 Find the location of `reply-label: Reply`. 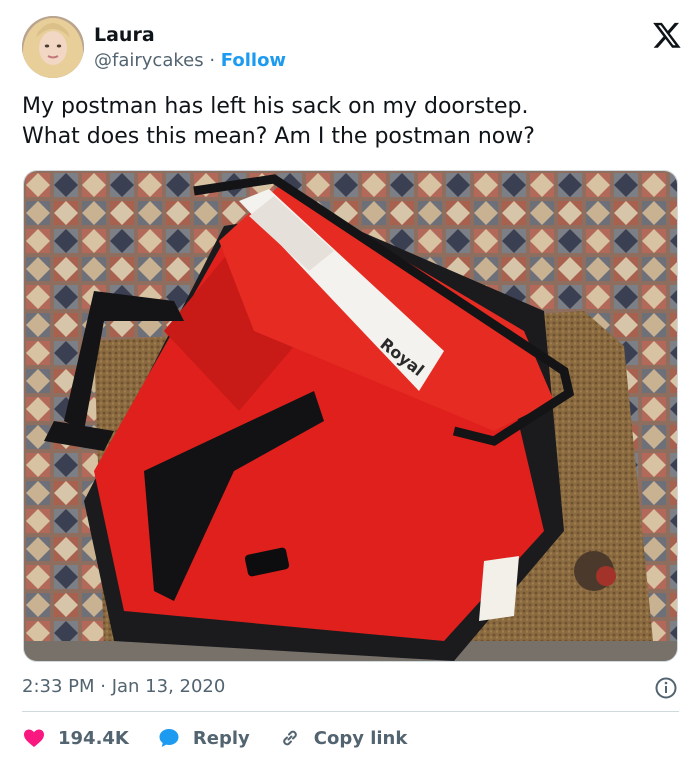

reply-label: Reply is located at coordinates (221, 738).